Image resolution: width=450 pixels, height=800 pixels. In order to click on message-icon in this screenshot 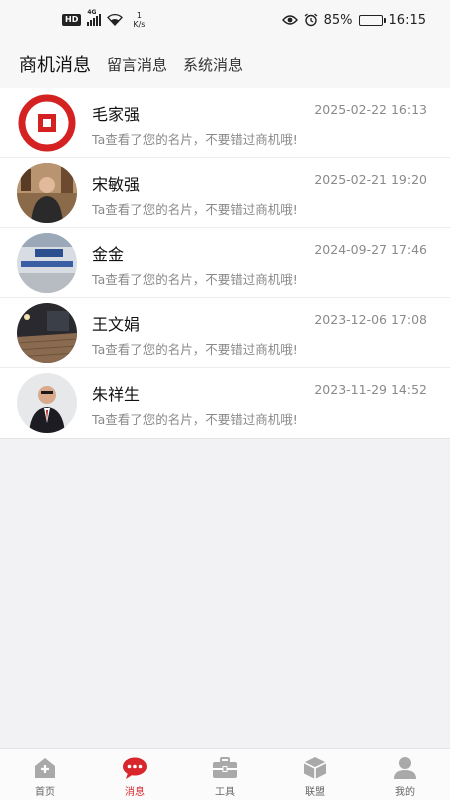, I will do `click(135, 768)`.